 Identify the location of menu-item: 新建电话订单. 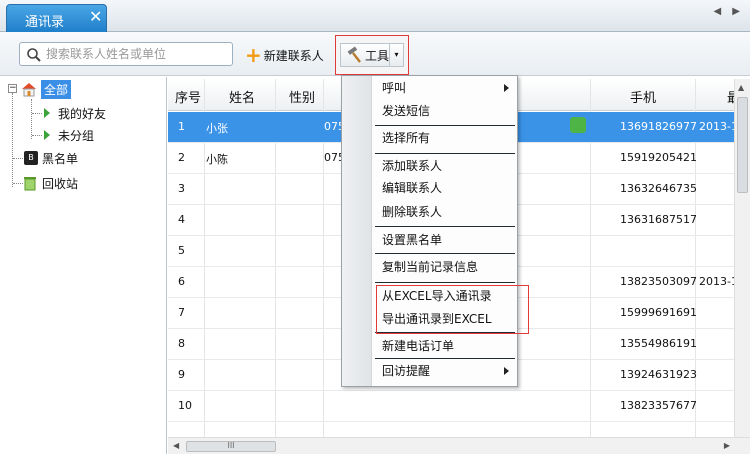
(418, 346).